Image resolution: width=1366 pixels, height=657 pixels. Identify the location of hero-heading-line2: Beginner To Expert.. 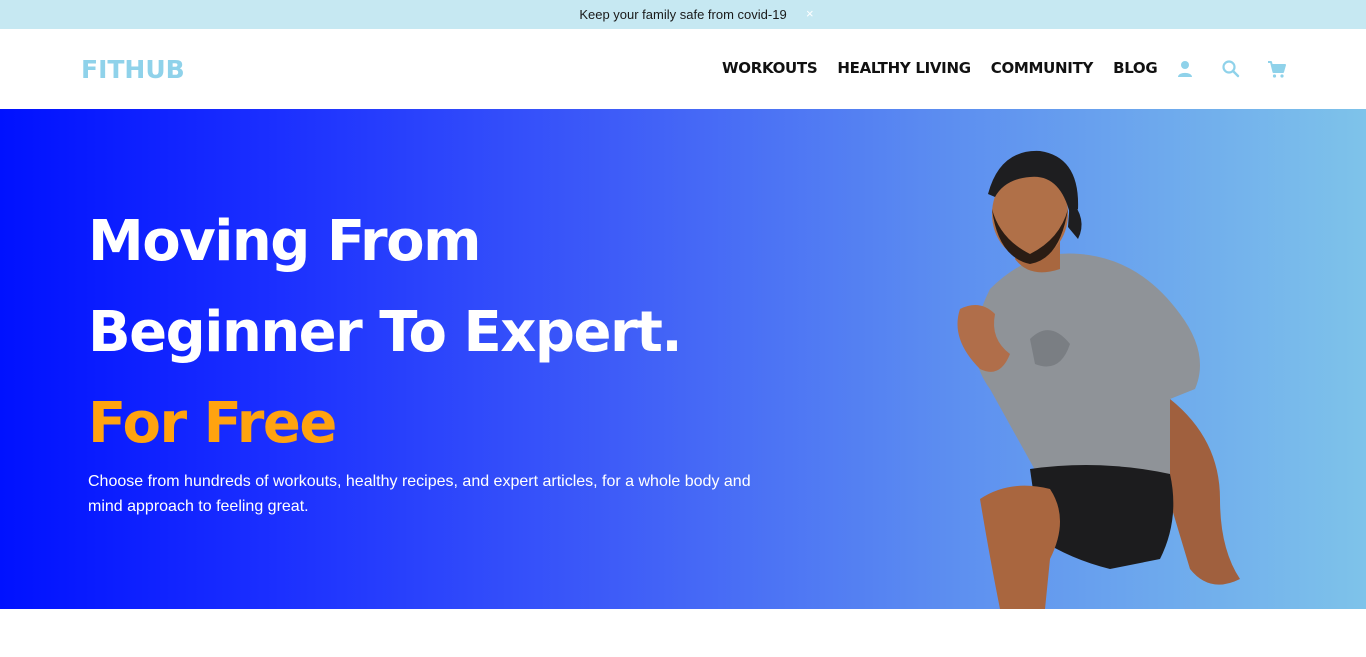
(385, 332).